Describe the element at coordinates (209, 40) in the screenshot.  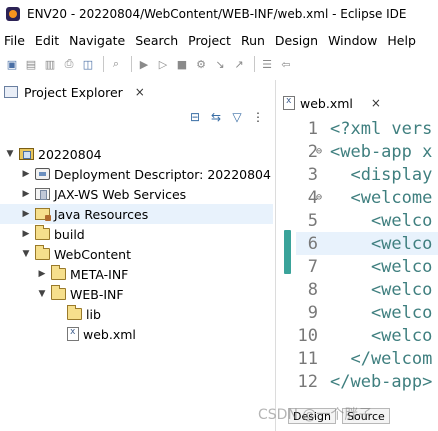
I see `menu-project: Project` at that location.